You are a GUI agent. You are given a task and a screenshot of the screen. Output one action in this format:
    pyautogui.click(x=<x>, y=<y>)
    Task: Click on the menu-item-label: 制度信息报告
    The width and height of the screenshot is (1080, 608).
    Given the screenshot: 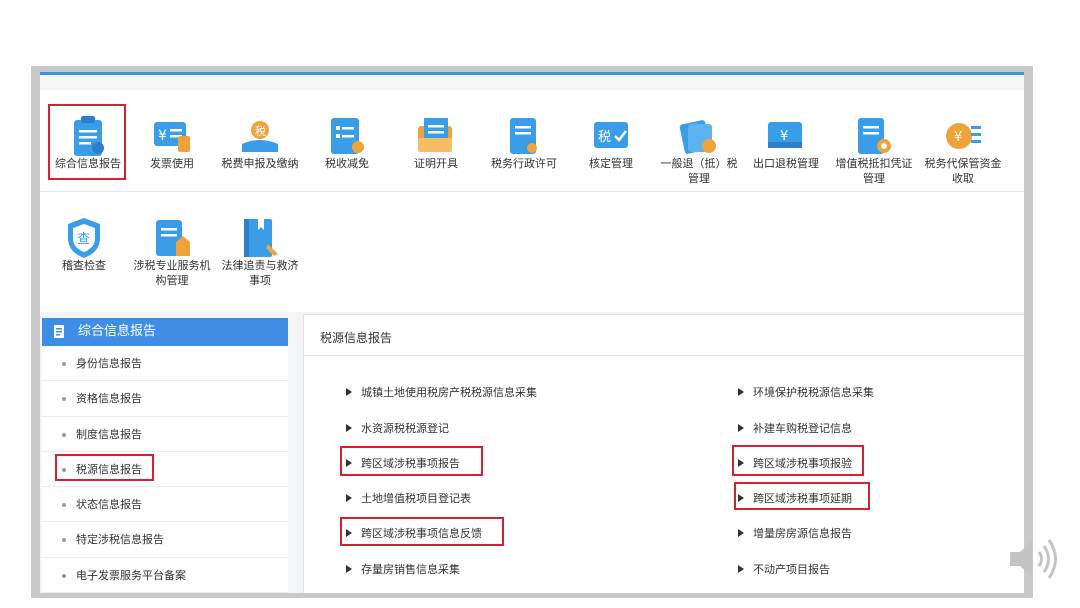 What is the action you would take?
    pyautogui.click(x=109, y=434)
    